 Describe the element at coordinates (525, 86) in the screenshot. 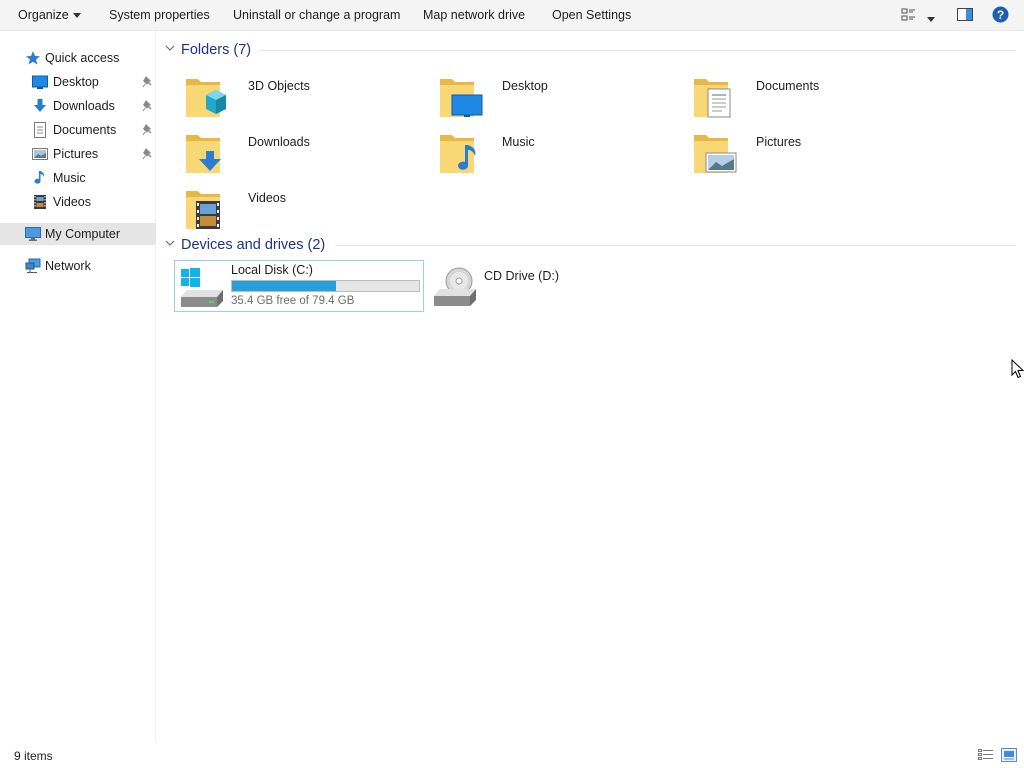

I see `folder-label: Desktop` at that location.